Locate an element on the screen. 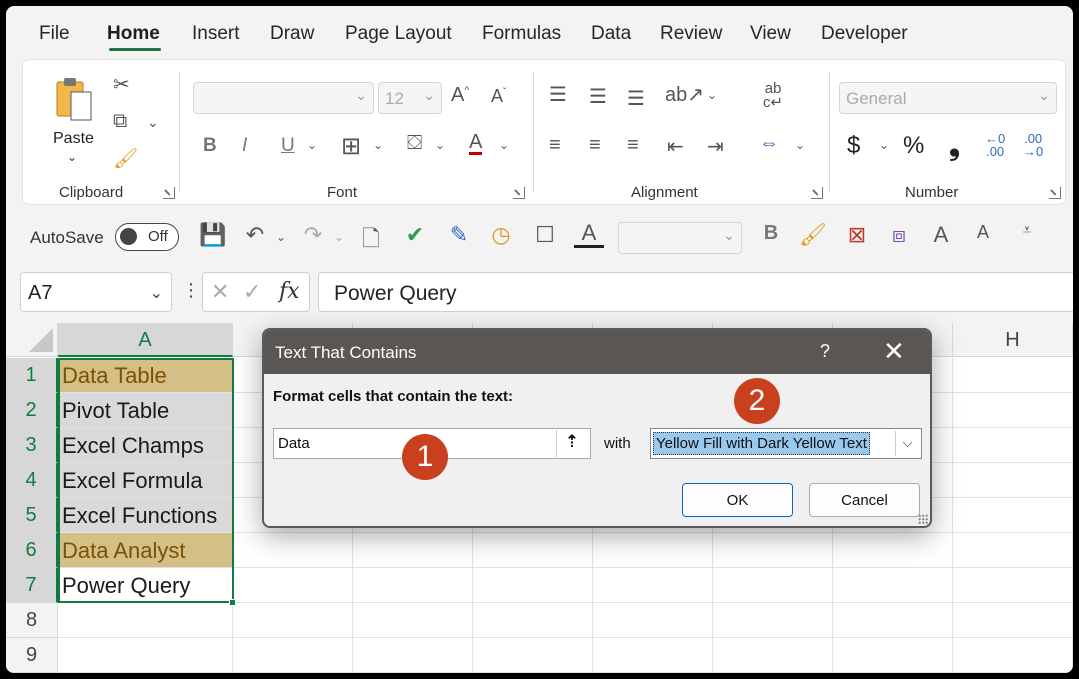 This screenshot has height=679, width=1079. increase-decimal-icon: ←0.00 is located at coordinates (995, 145).